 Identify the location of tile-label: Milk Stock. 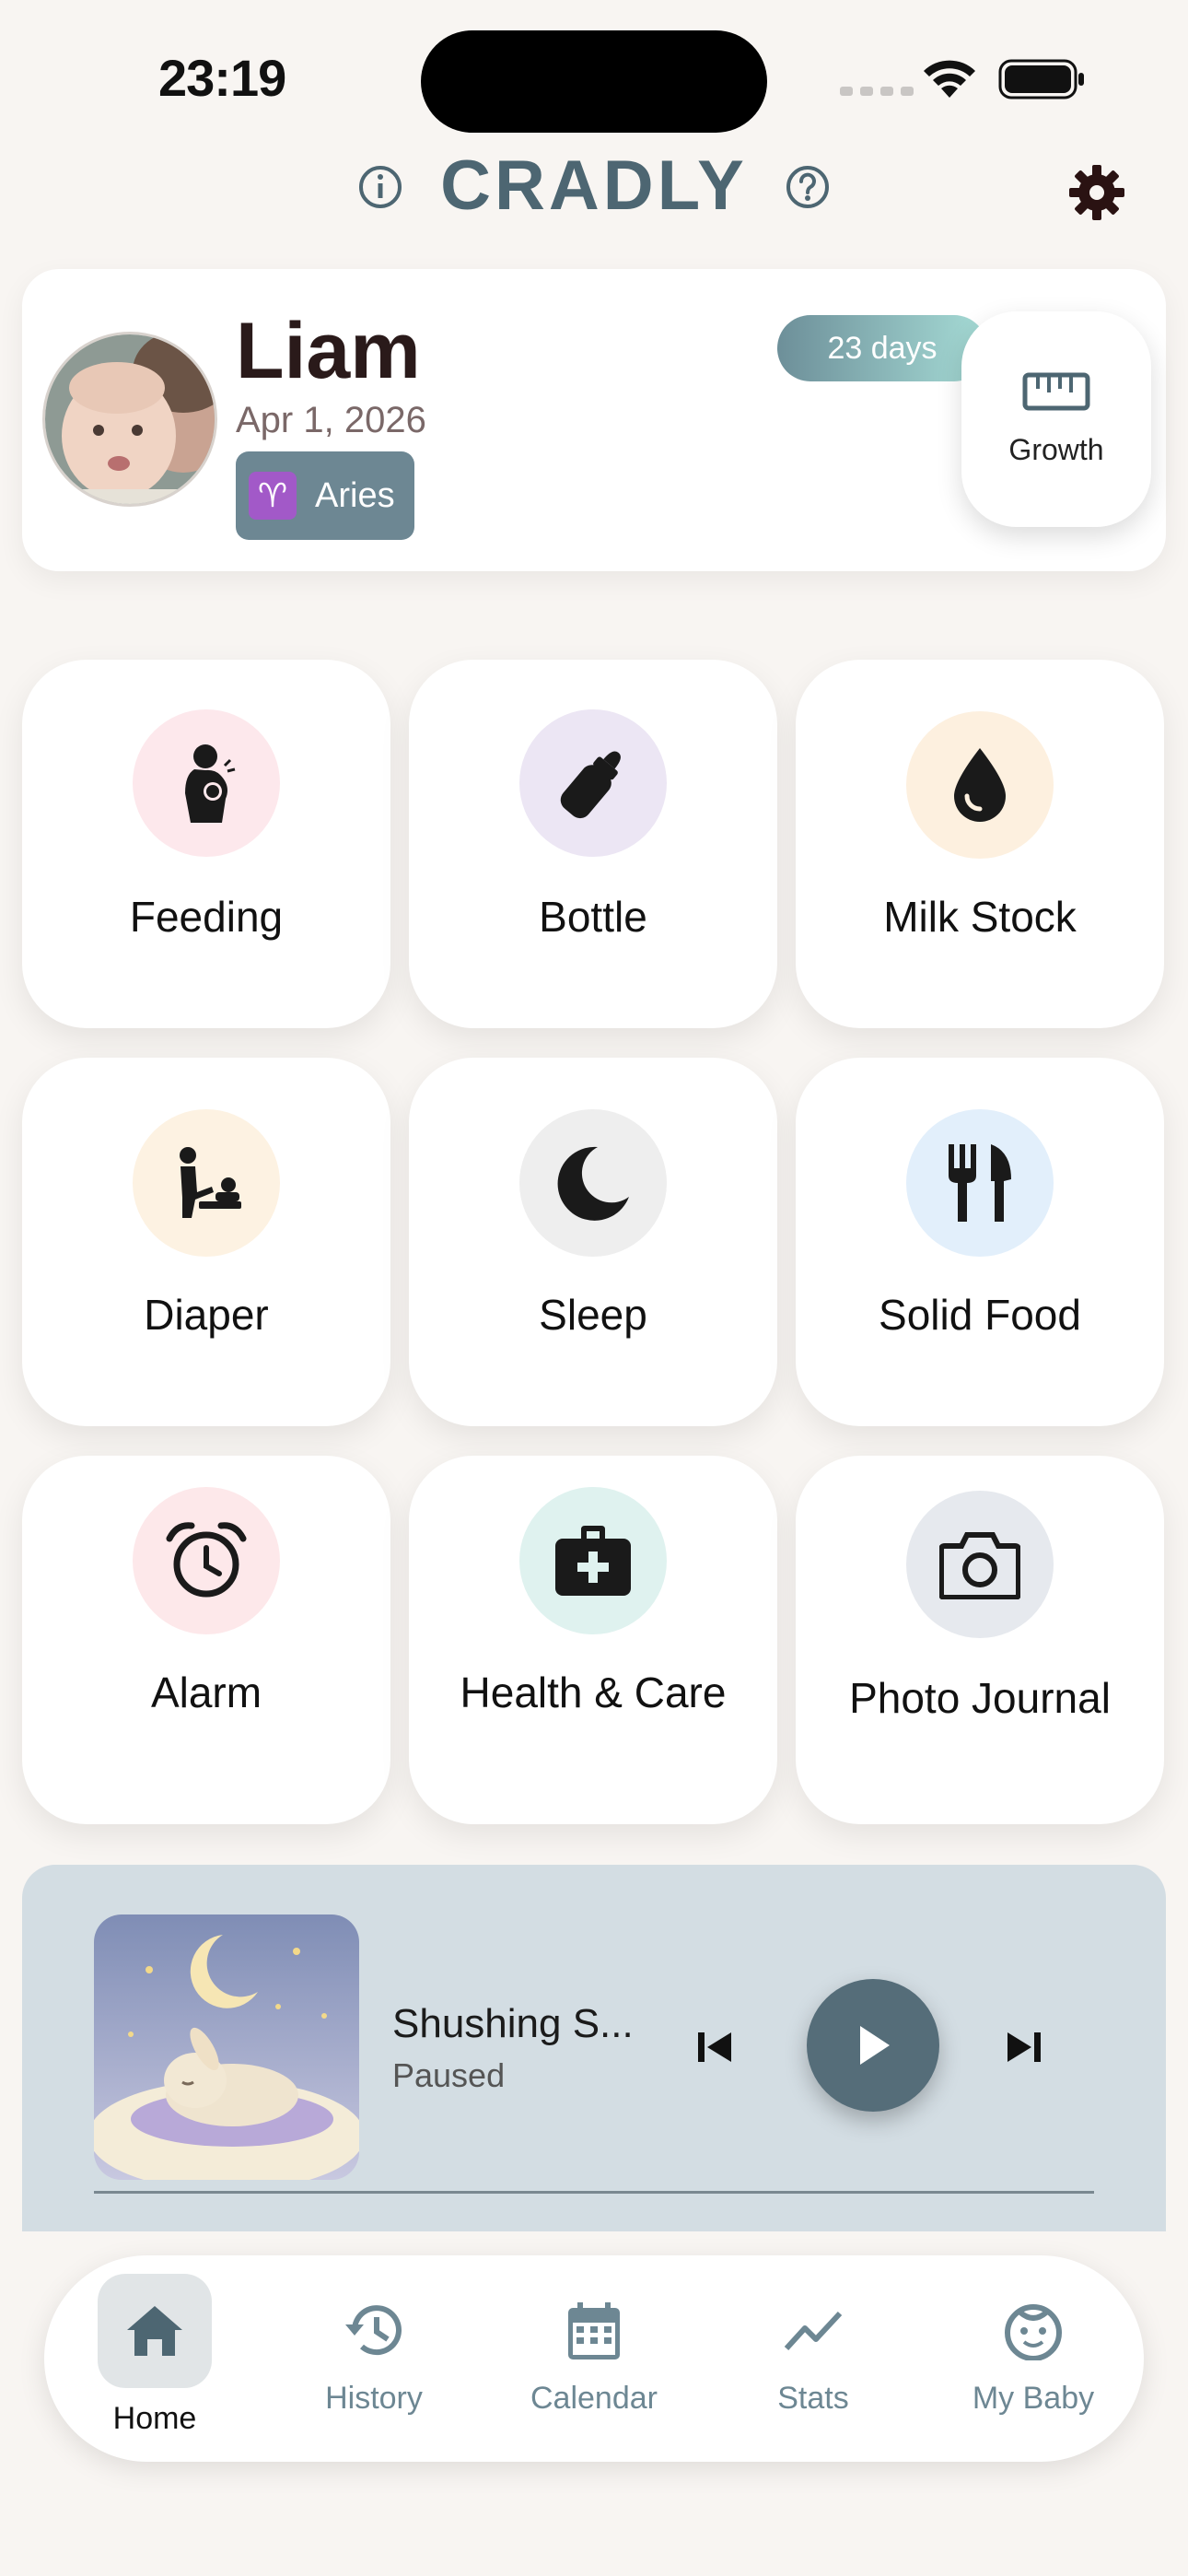
(980, 917).